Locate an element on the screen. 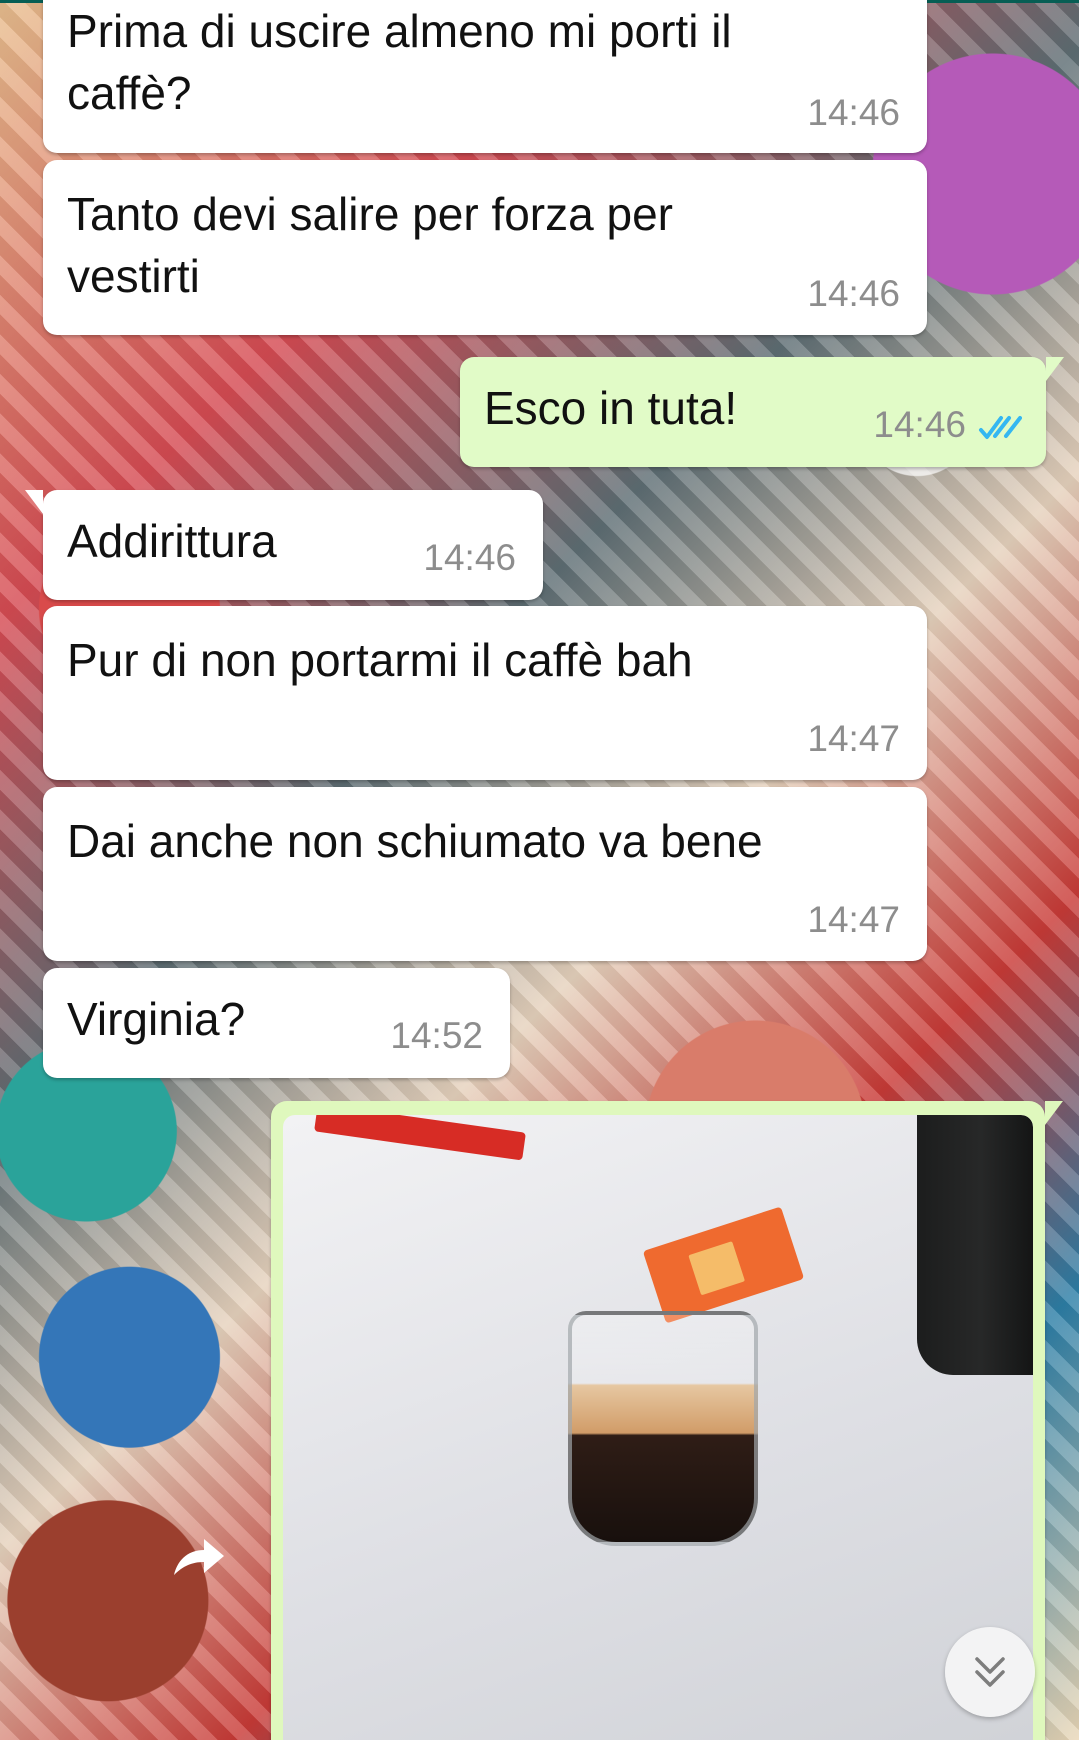  message-text: Dai anche non schiumato va bene is located at coordinates (415, 841).